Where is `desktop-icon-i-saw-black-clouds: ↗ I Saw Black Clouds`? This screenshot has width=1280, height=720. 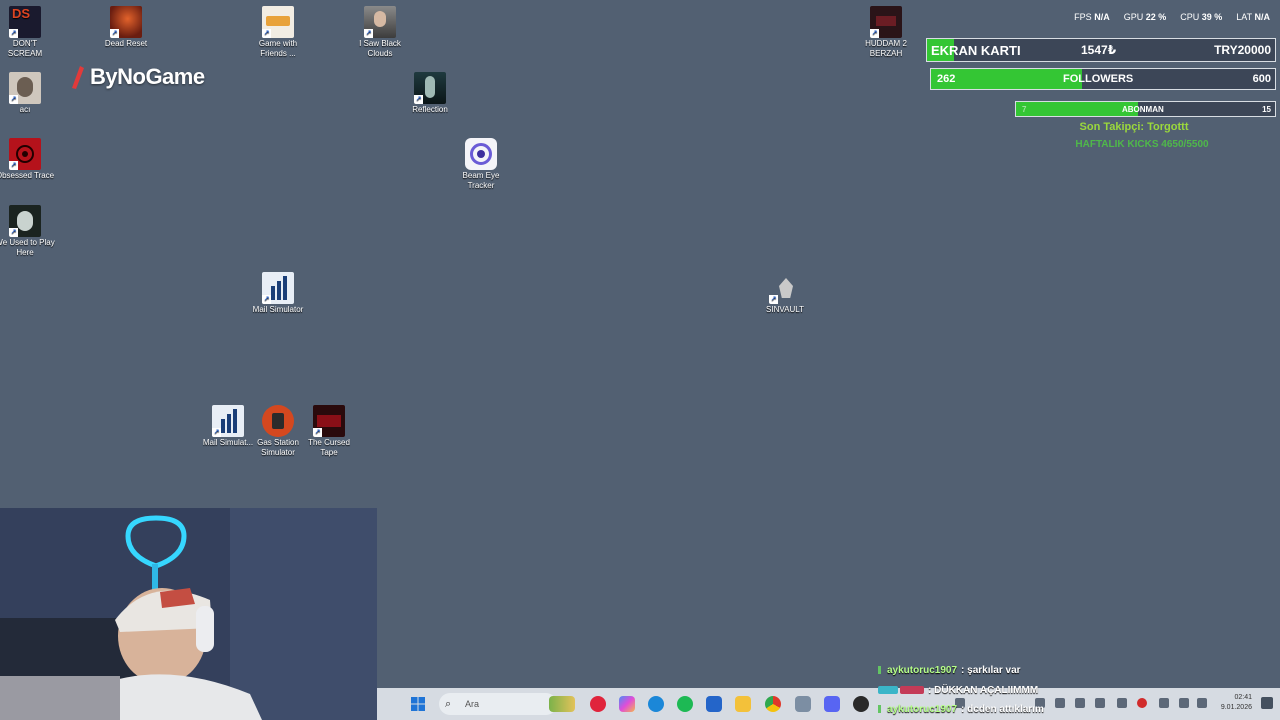 desktop-icon-i-saw-black-clouds: ↗ I Saw Black Clouds is located at coordinates (380, 32).